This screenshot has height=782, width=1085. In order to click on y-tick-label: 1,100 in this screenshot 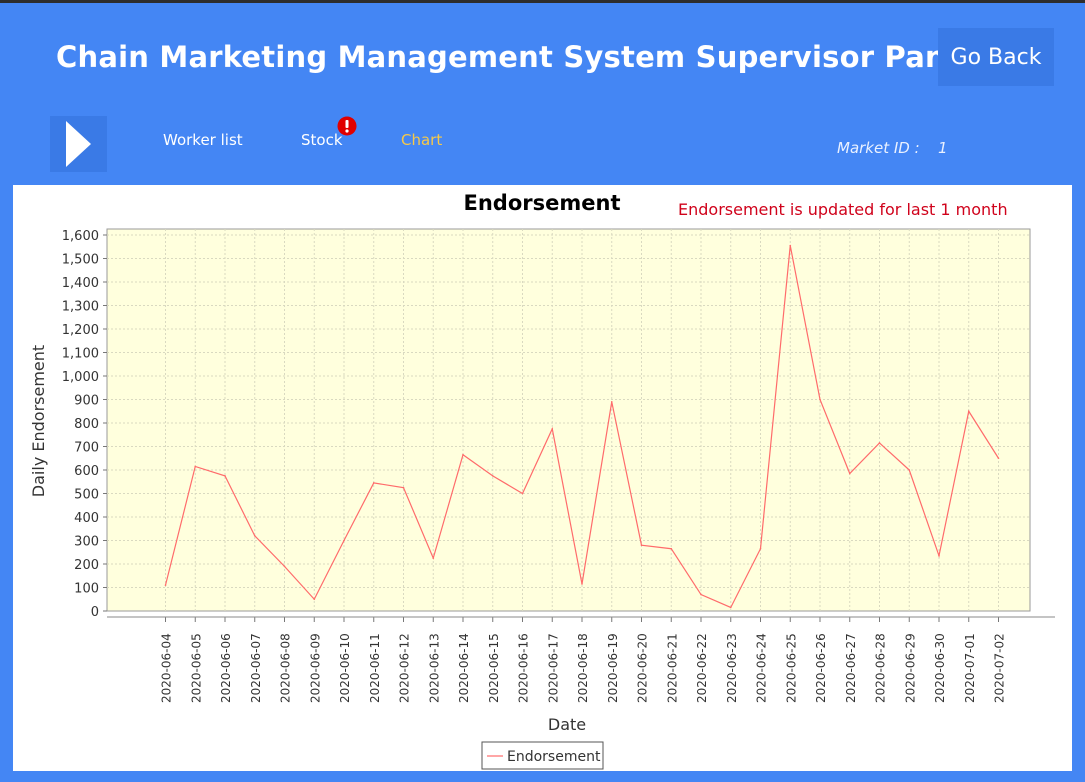, I will do `click(80, 354)`.